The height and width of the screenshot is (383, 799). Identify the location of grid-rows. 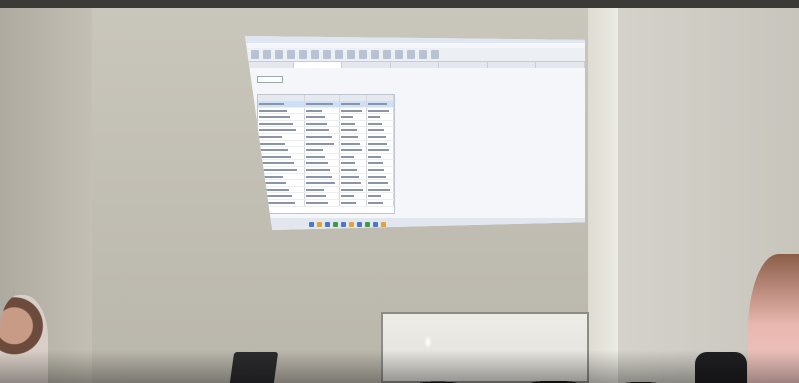
(326, 154).